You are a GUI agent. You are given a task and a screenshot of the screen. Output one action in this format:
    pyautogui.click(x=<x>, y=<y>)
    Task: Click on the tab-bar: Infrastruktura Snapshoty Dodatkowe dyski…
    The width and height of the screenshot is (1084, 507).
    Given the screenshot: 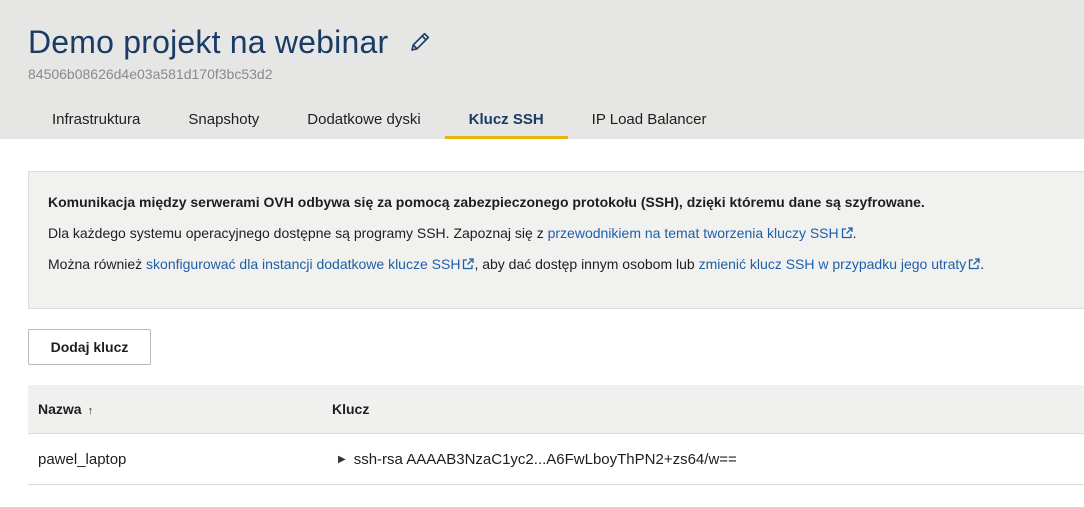 What is the action you would take?
    pyautogui.click(x=379, y=119)
    